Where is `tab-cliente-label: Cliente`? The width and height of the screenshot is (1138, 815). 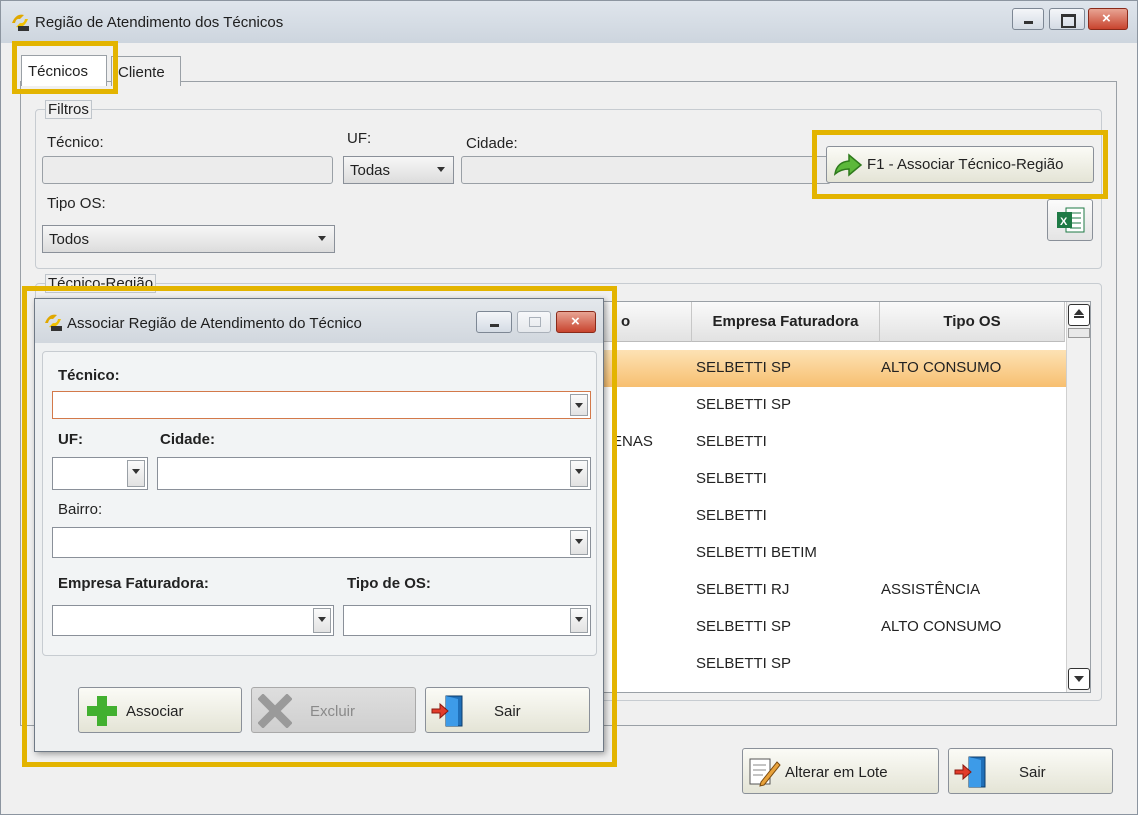
tab-cliente-label: Cliente is located at coordinates (141, 72).